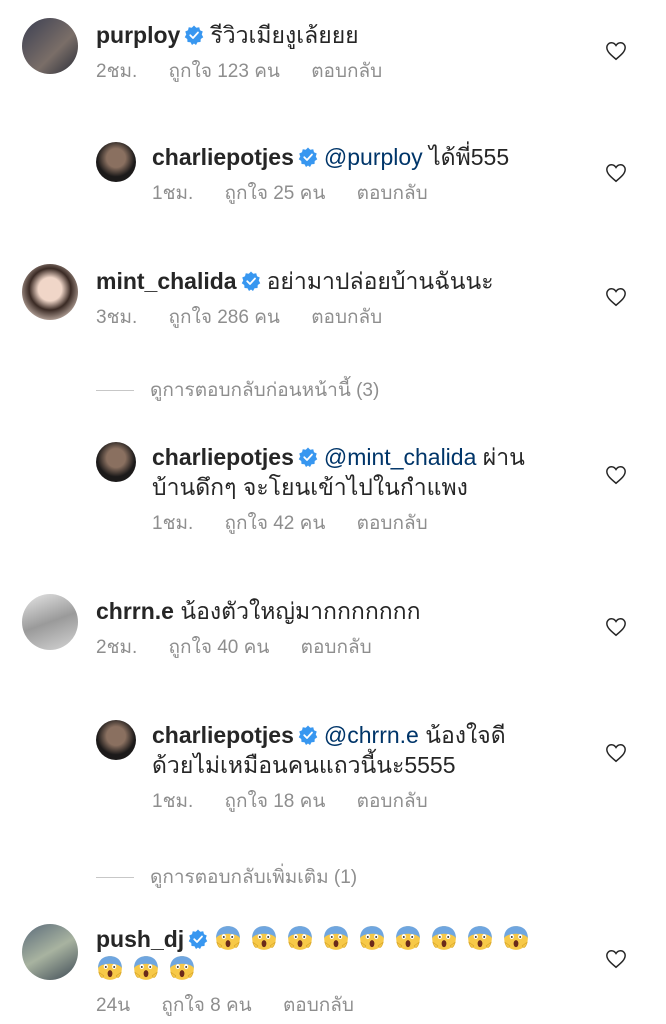  I want to click on view-more-replies-button: ดูการตอบกลับเพิ่มเติม (1), so click(226, 877).